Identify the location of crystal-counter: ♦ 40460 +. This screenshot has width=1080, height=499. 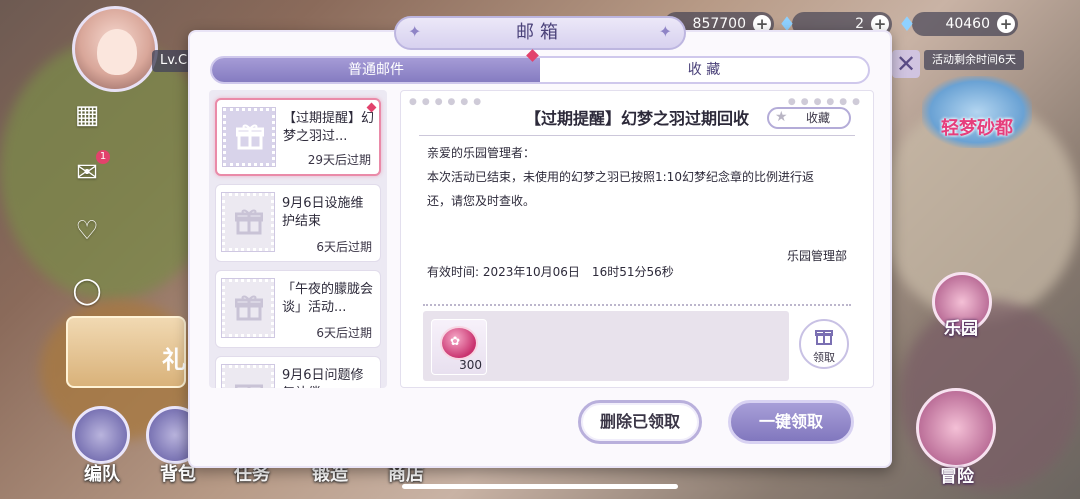
(958, 24).